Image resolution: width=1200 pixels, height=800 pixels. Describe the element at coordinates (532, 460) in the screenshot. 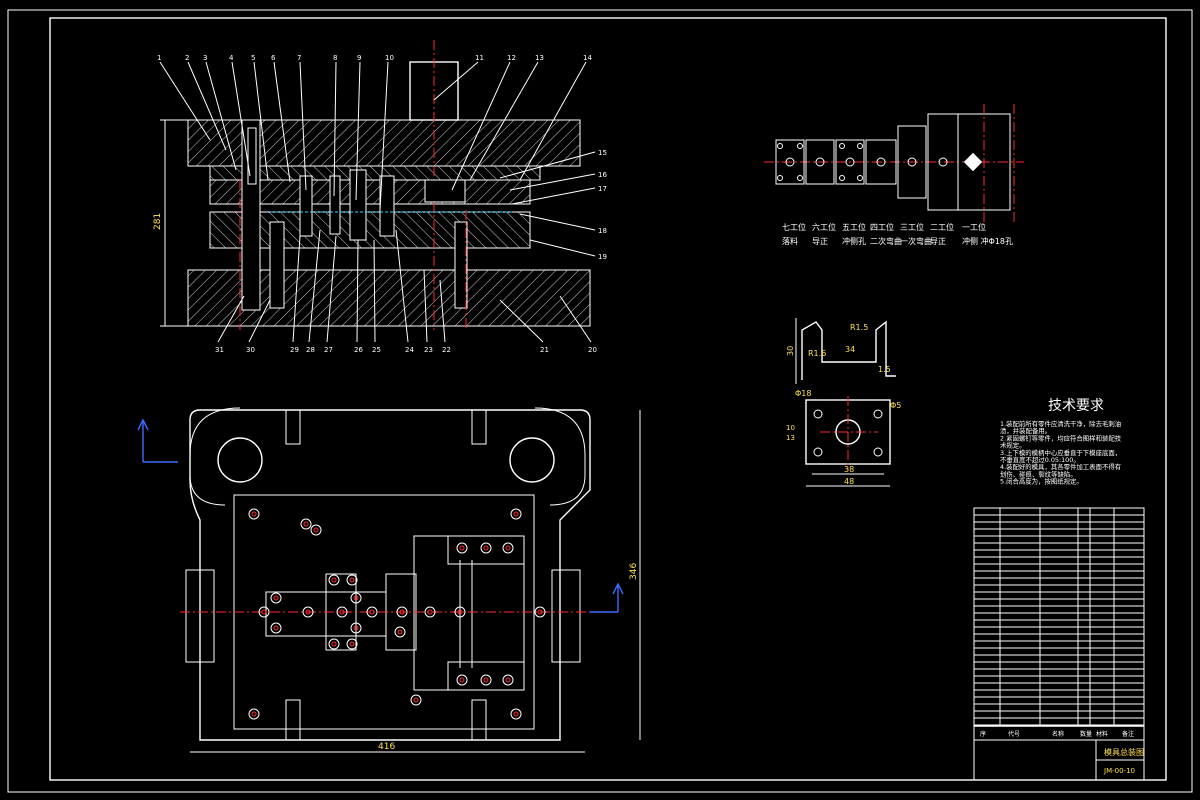

I see `guide-hole-right` at that location.